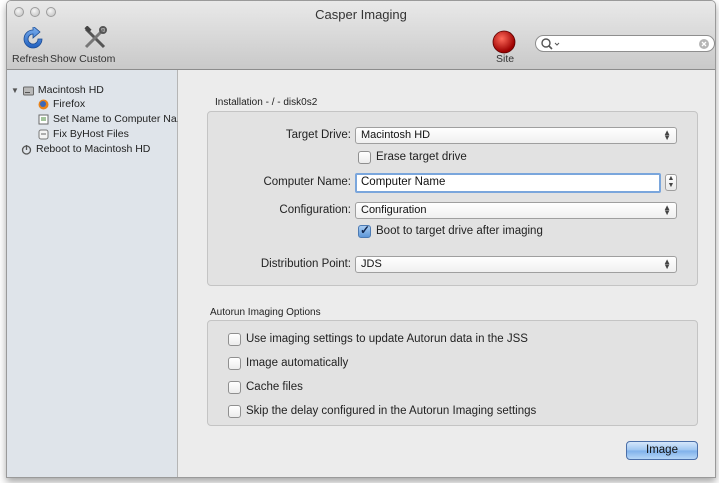 The width and height of the screenshot is (719, 483). What do you see at coordinates (265, 312) in the screenshot?
I see `autorun-group-label: Autorun Imaging Options` at bounding box center [265, 312].